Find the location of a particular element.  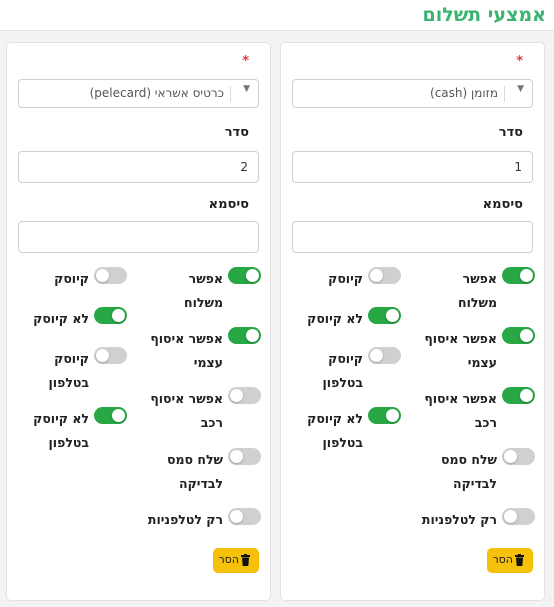

payment-method-value: כרטיס אשראי (pelecard) is located at coordinates (156, 93).